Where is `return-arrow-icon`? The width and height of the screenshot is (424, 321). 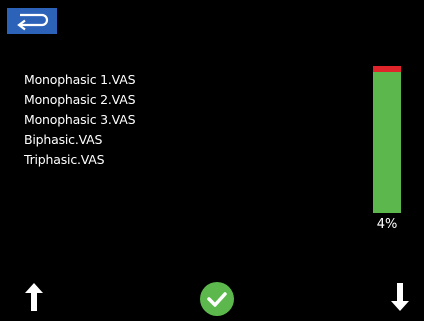 return-arrow-icon is located at coordinates (33, 22).